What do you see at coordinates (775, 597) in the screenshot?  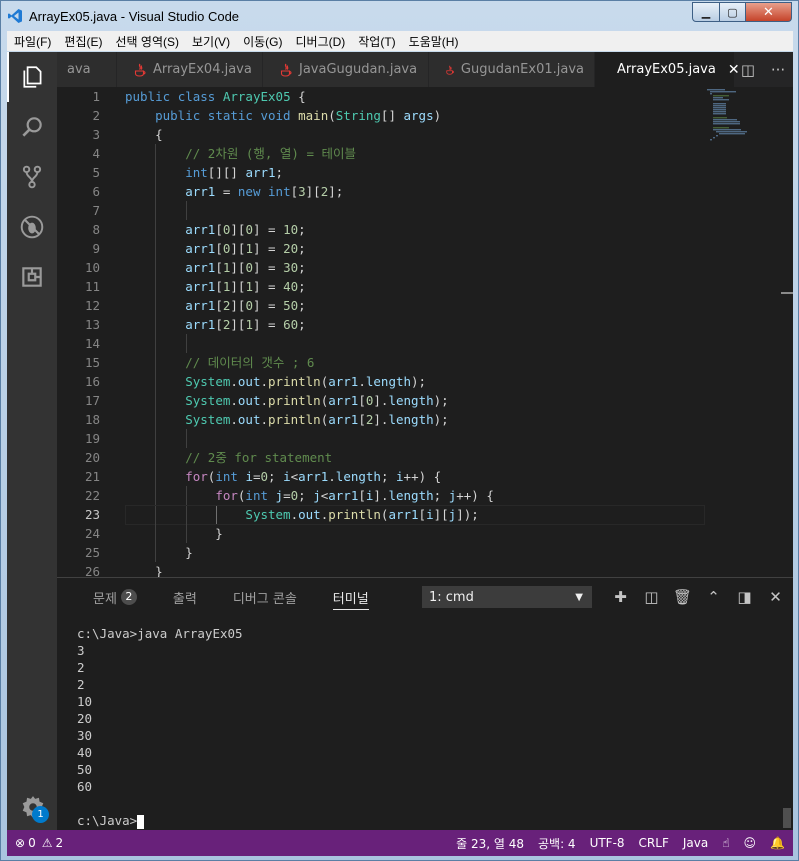 I see `close-panel-icon: ✕` at bounding box center [775, 597].